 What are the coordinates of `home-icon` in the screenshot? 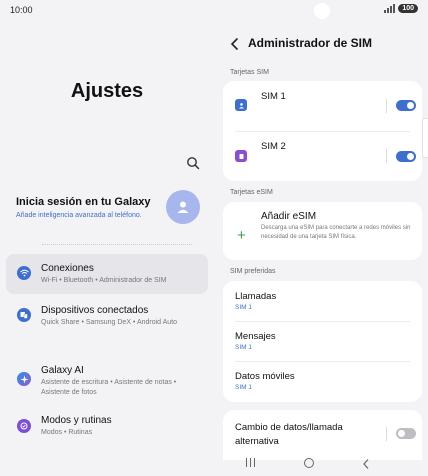 It's located at (309, 463).